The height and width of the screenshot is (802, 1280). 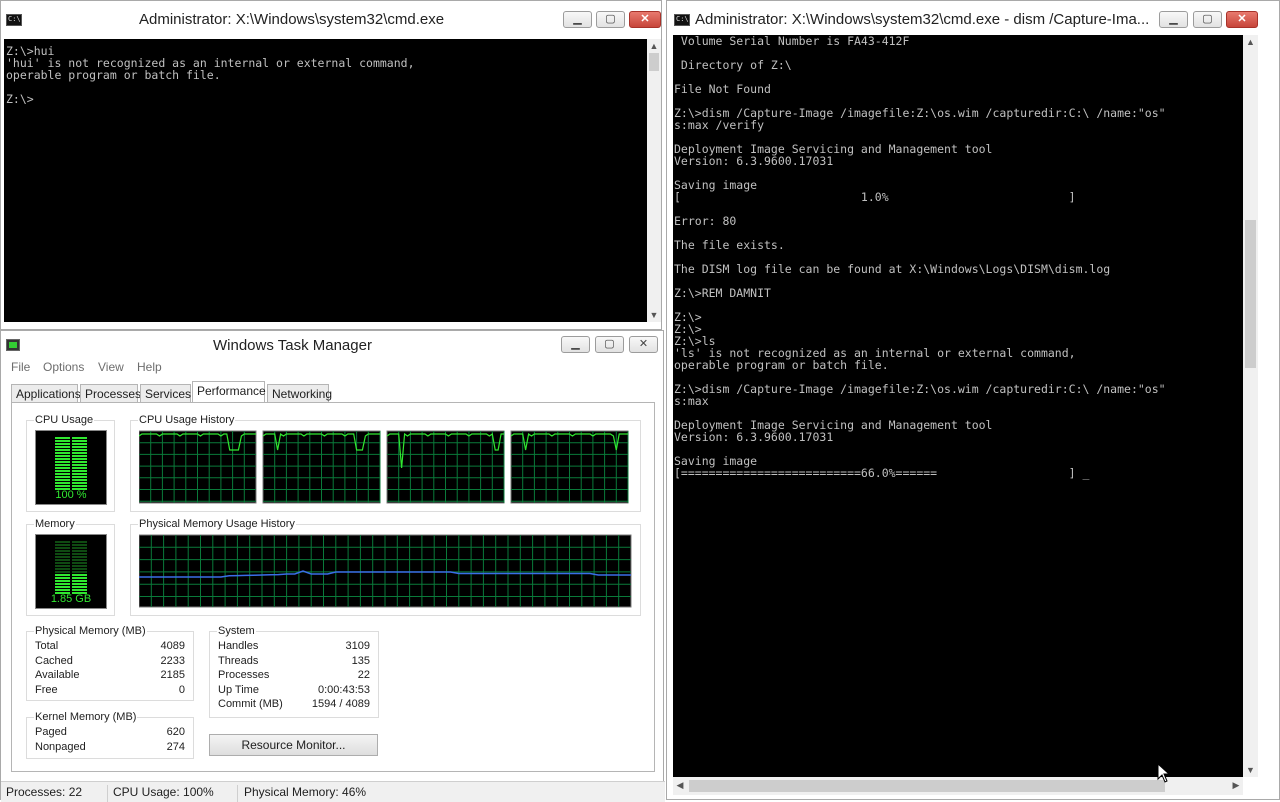 I want to click on tab-performance: Performance, so click(x=229, y=391).